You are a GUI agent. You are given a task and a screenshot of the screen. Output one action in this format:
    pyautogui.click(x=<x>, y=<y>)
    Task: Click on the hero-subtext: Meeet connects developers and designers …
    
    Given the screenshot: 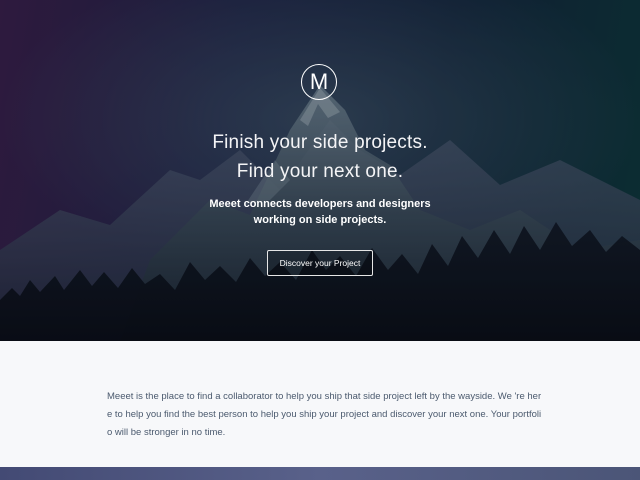 What is the action you would take?
    pyautogui.click(x=320, y=212)
    